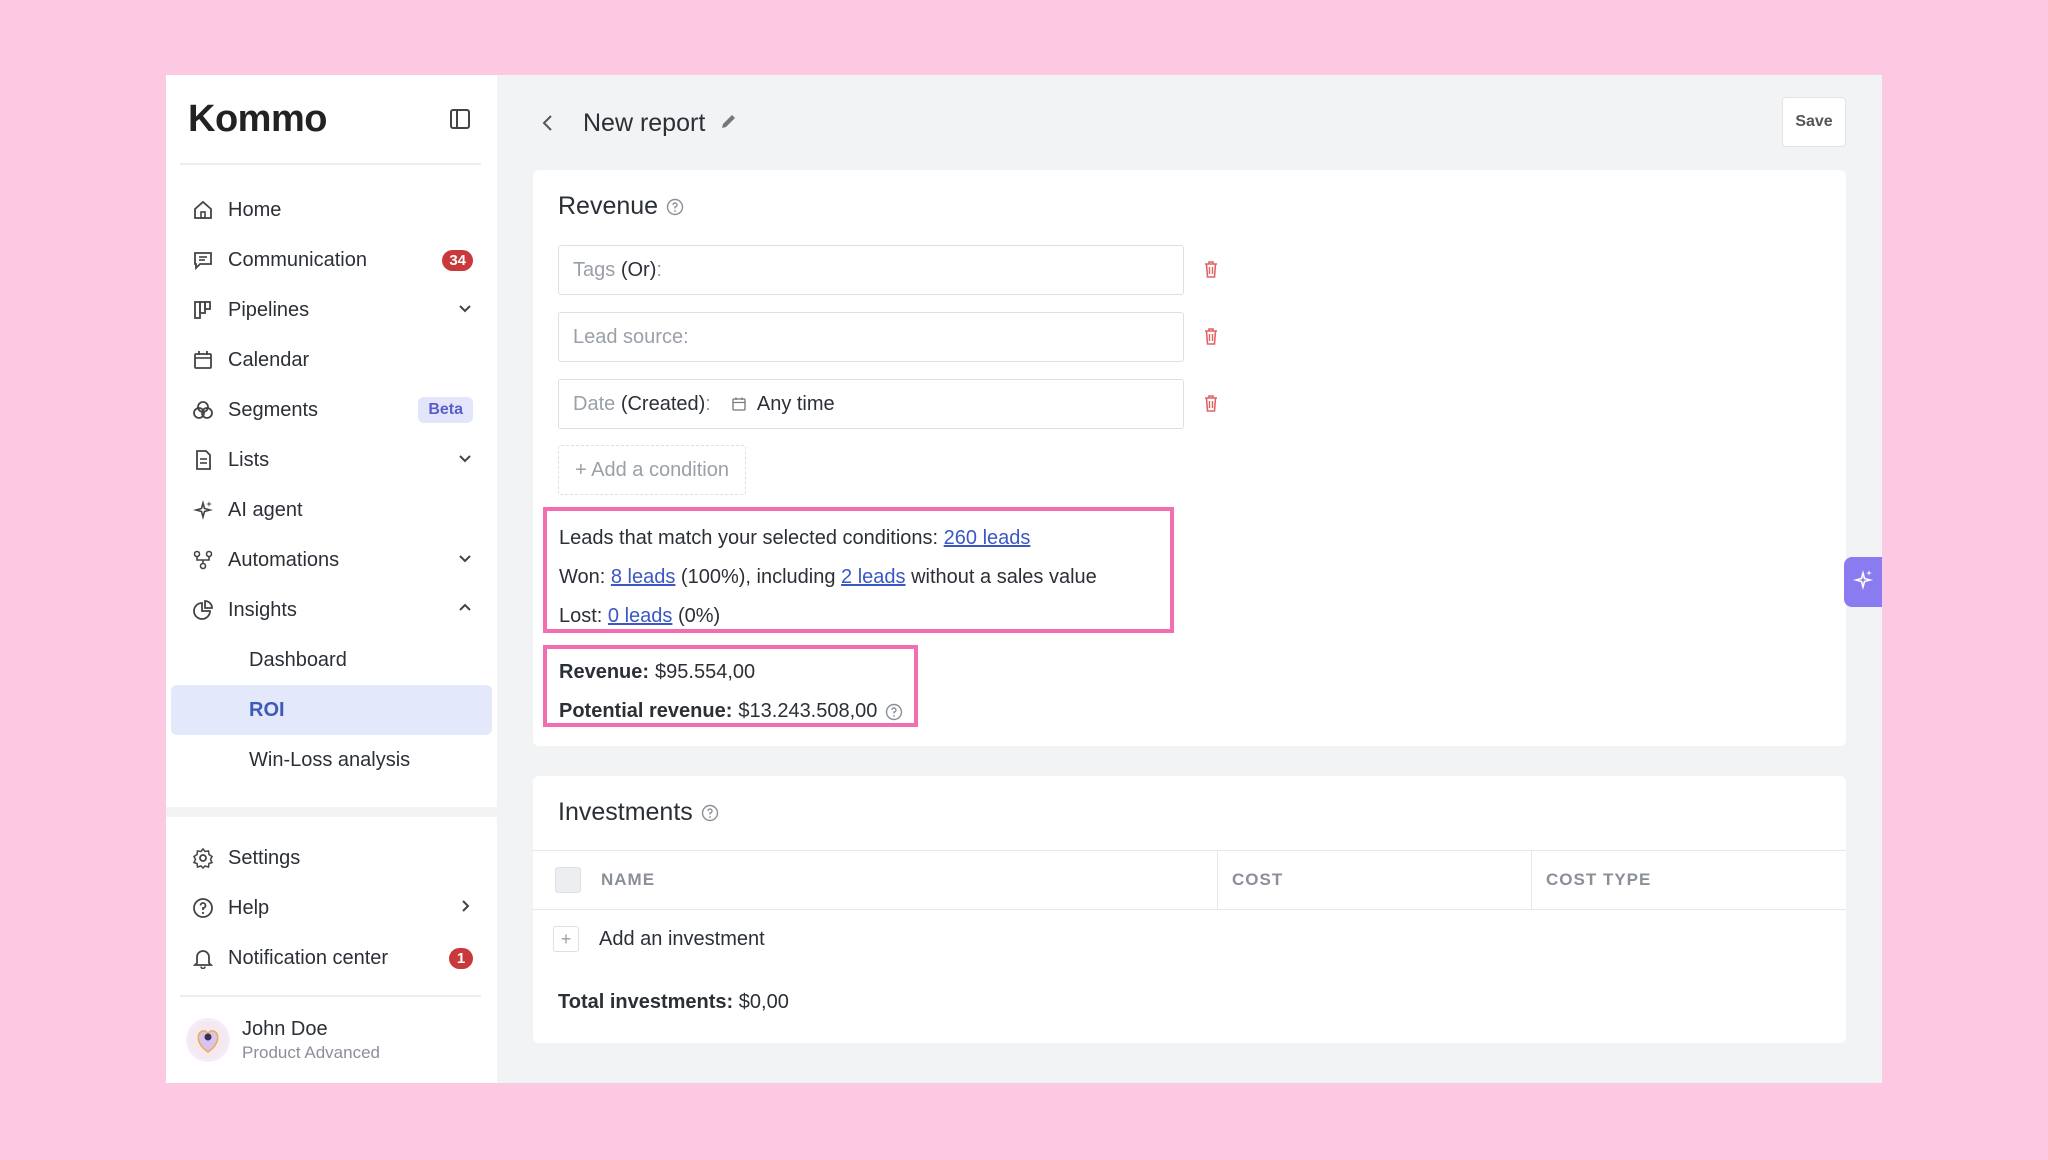 This screenshot has width=2048, height=1160. Describe the element at coordinates (297, 259) in the screenshot. I see `sidebar-item-label: Communication` at that location.